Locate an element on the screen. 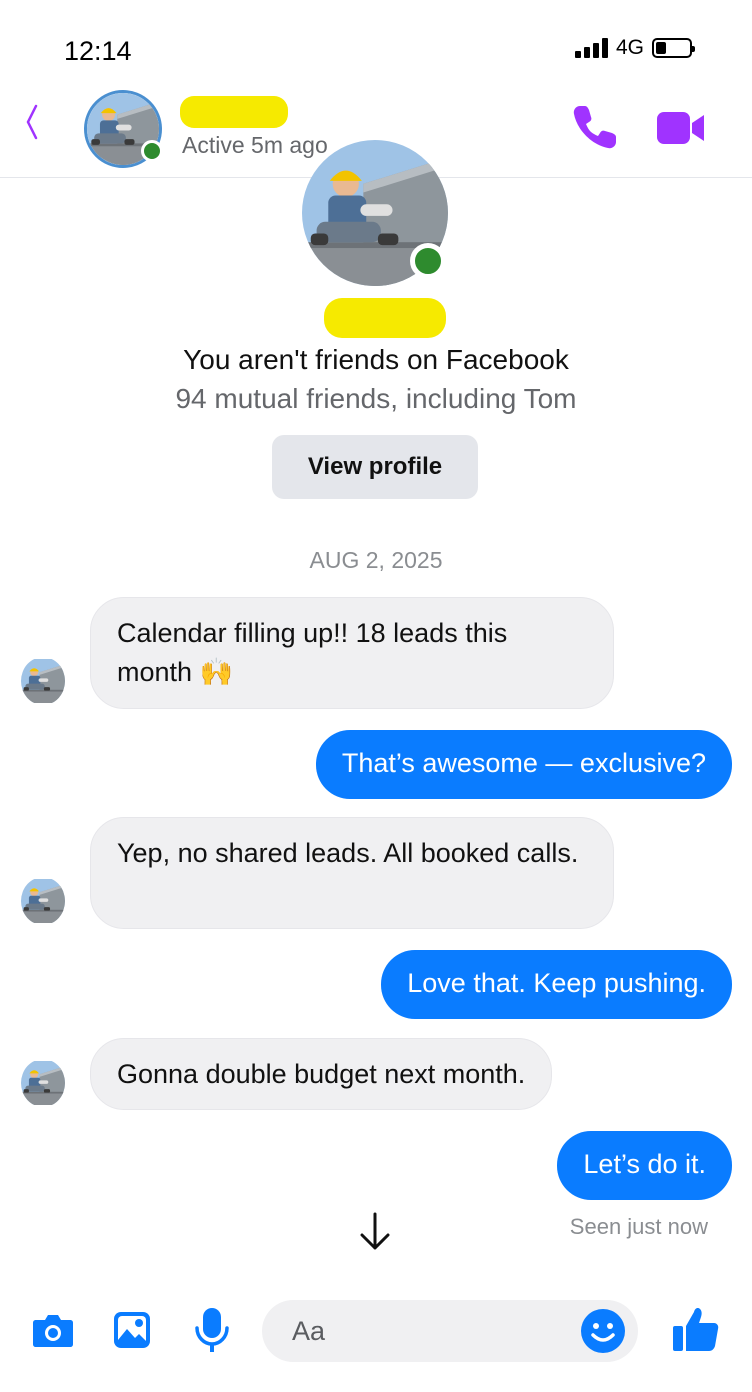  date-separator: AUG 2, 2025 is located at coordinates (376, 560).